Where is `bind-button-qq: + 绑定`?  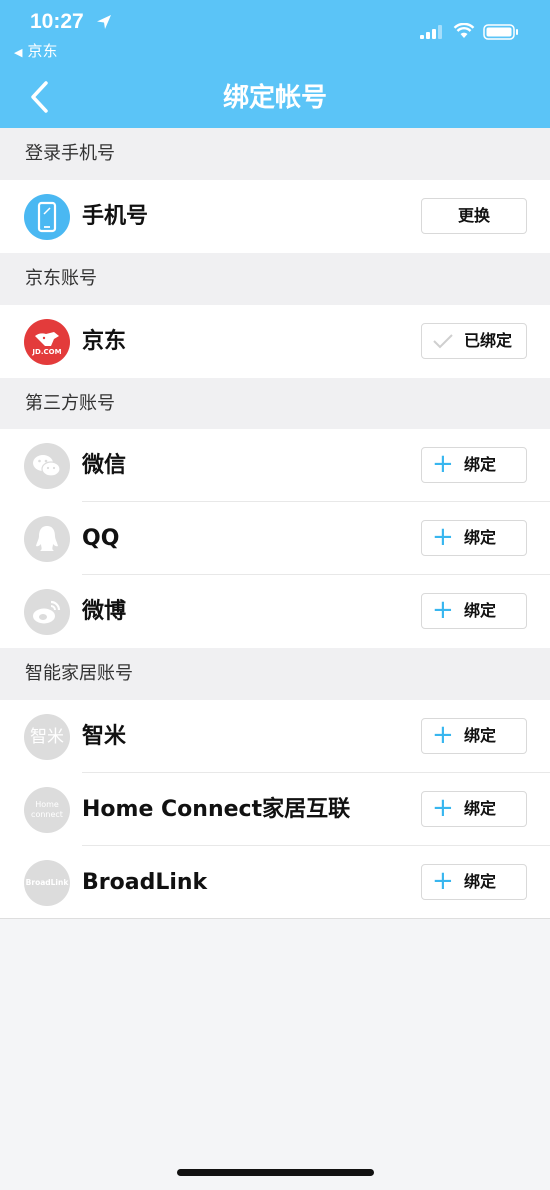 bind-button-qq: + 绑定 is located at coordinates (474, 538).